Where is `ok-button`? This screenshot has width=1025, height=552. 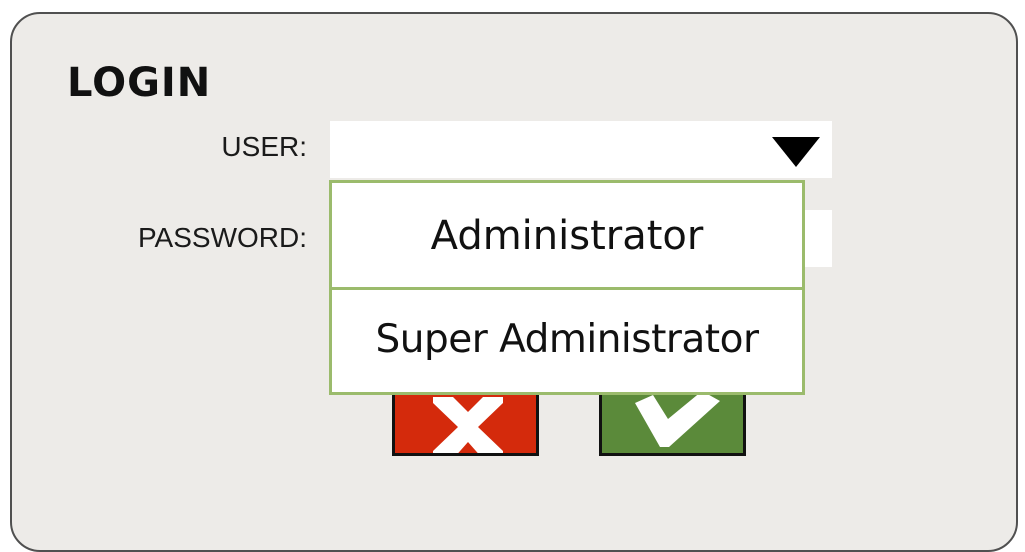
ok-button is located at coordinates (672, 421).